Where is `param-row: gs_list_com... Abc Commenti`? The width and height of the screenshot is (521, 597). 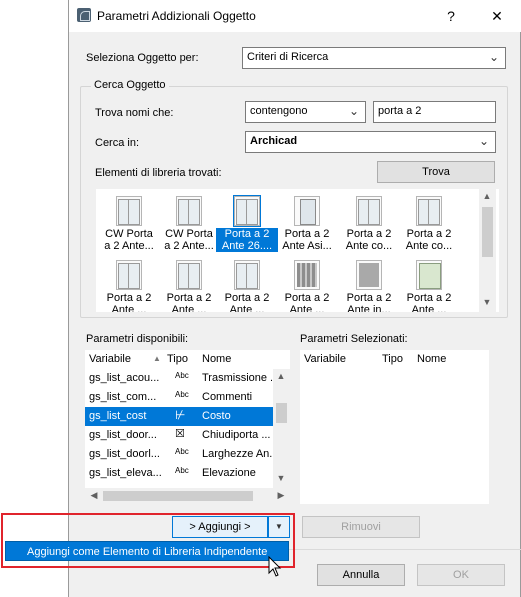 param-row: gs_list_com... Abc Commenti is located at coordinates (179, 397).